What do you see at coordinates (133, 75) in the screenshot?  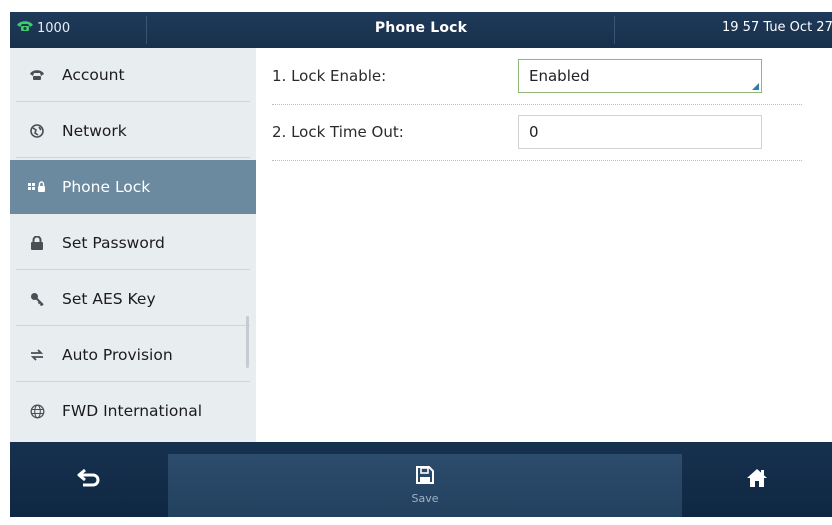 I see `sidebar-item-account: Account` at bounding box center [133, 75].